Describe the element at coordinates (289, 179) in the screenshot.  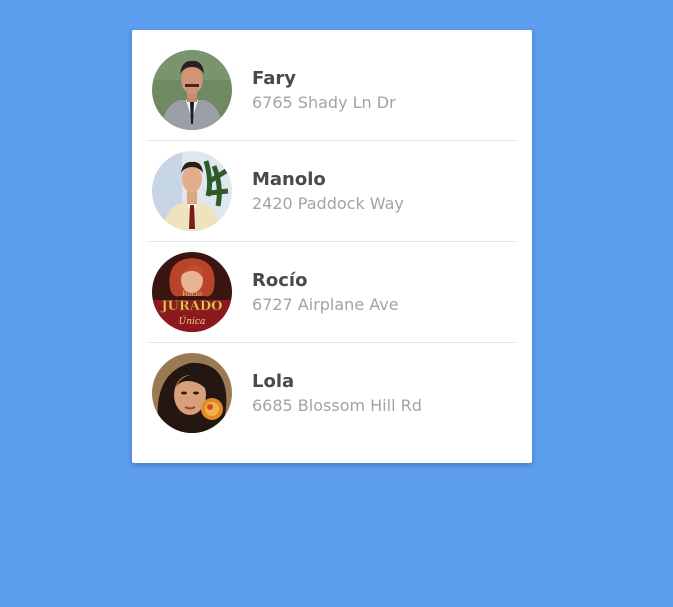
I see `contact-name: Manolo` at that location.